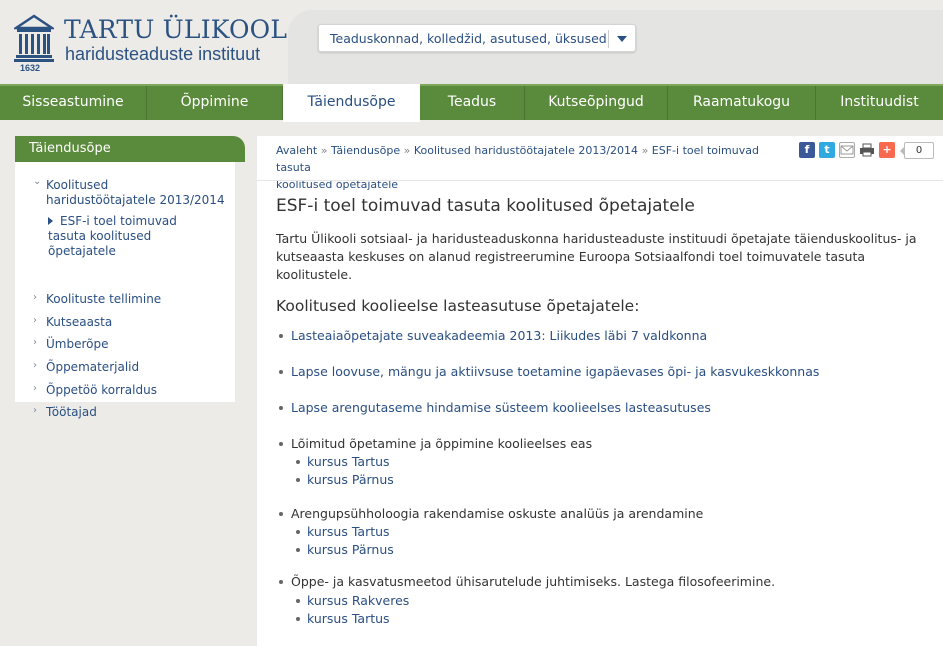  Describe the element at coordinates (358, 600) in the screenshot. I see `course-link-ohisarutelud-rakveres: kursus Rakveres` at that location.